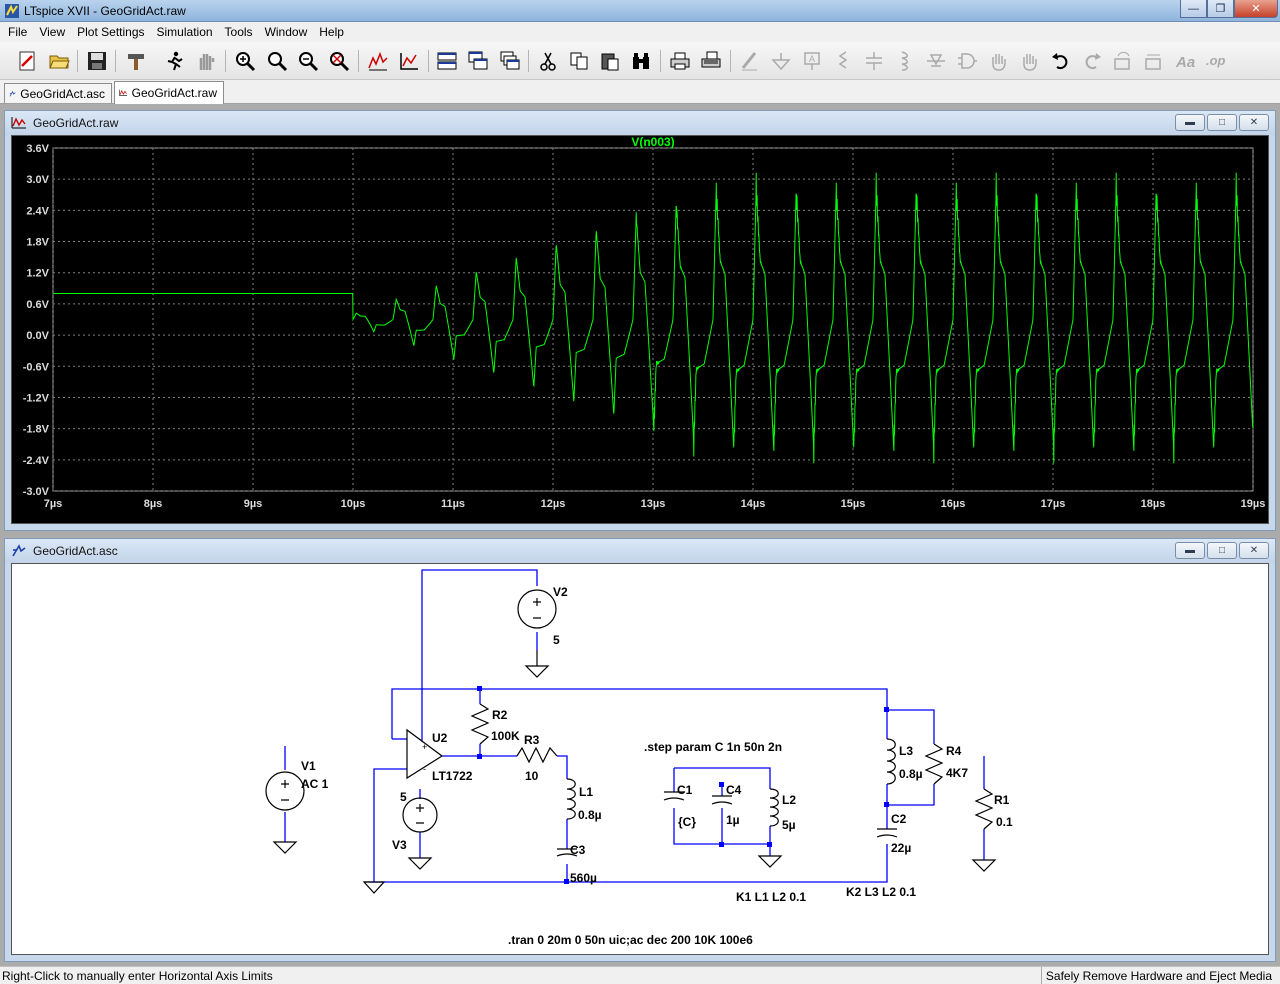  What do you see at coordinates (967, 61) in the screenshot?
I see `component-button` at bounding box center [967, 61].